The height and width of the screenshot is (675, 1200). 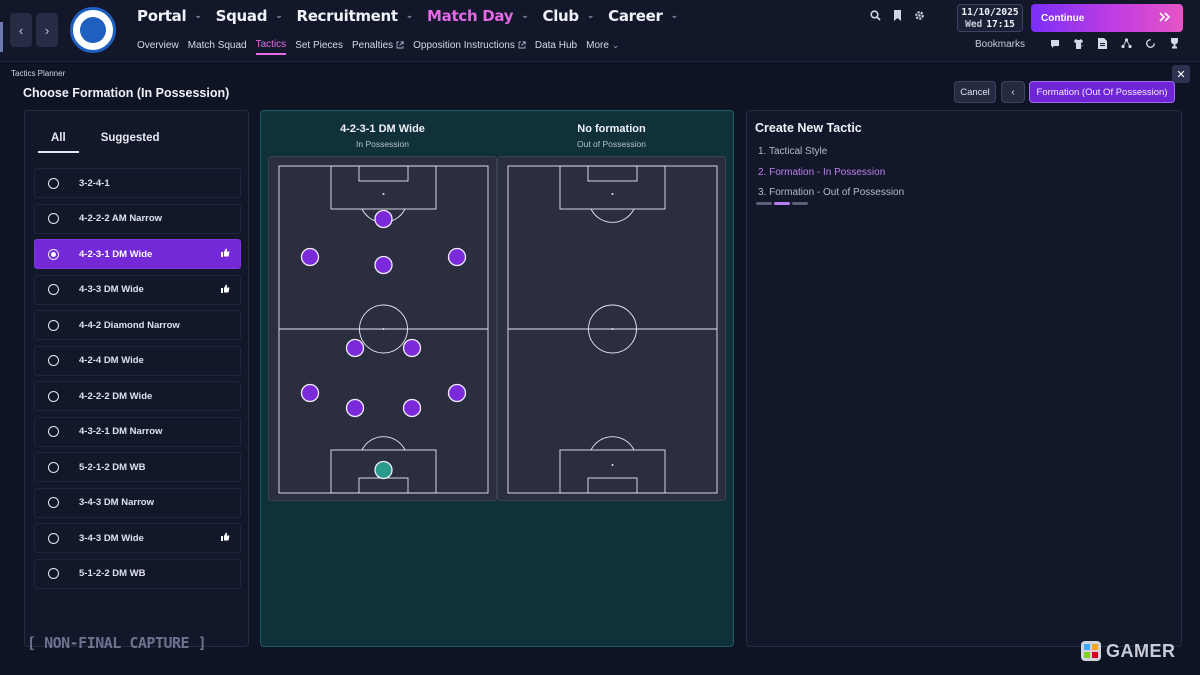 What do you see at coordinates (556, 47) in the screenshot?
I see `tab-data-hub: Data Hub` at bounding box center [556, 47].